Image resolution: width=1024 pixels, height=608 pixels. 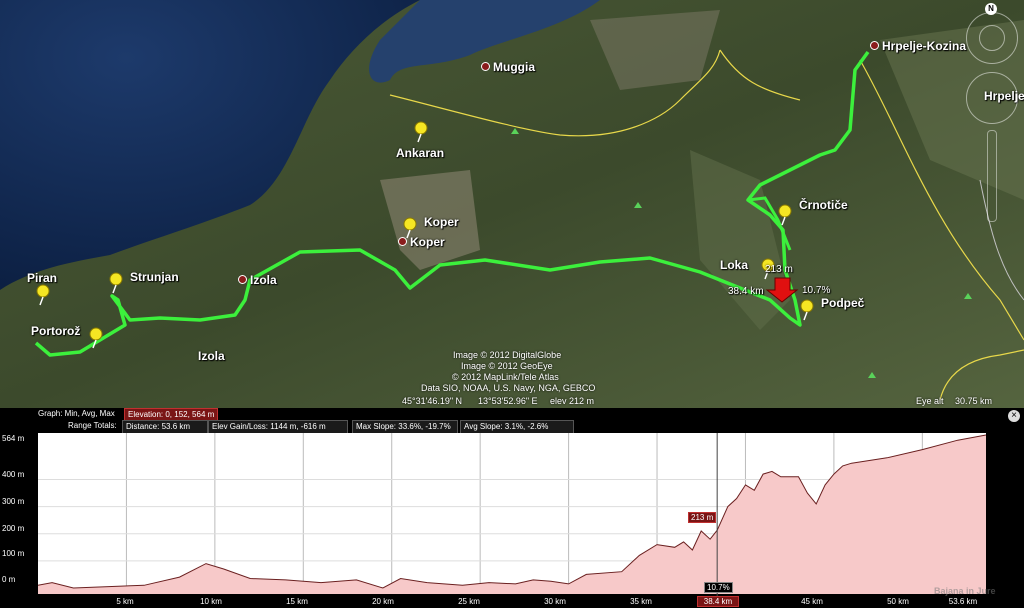 I want to click on place-label-strunjan: Strunjan, so click(x=154, y=277).